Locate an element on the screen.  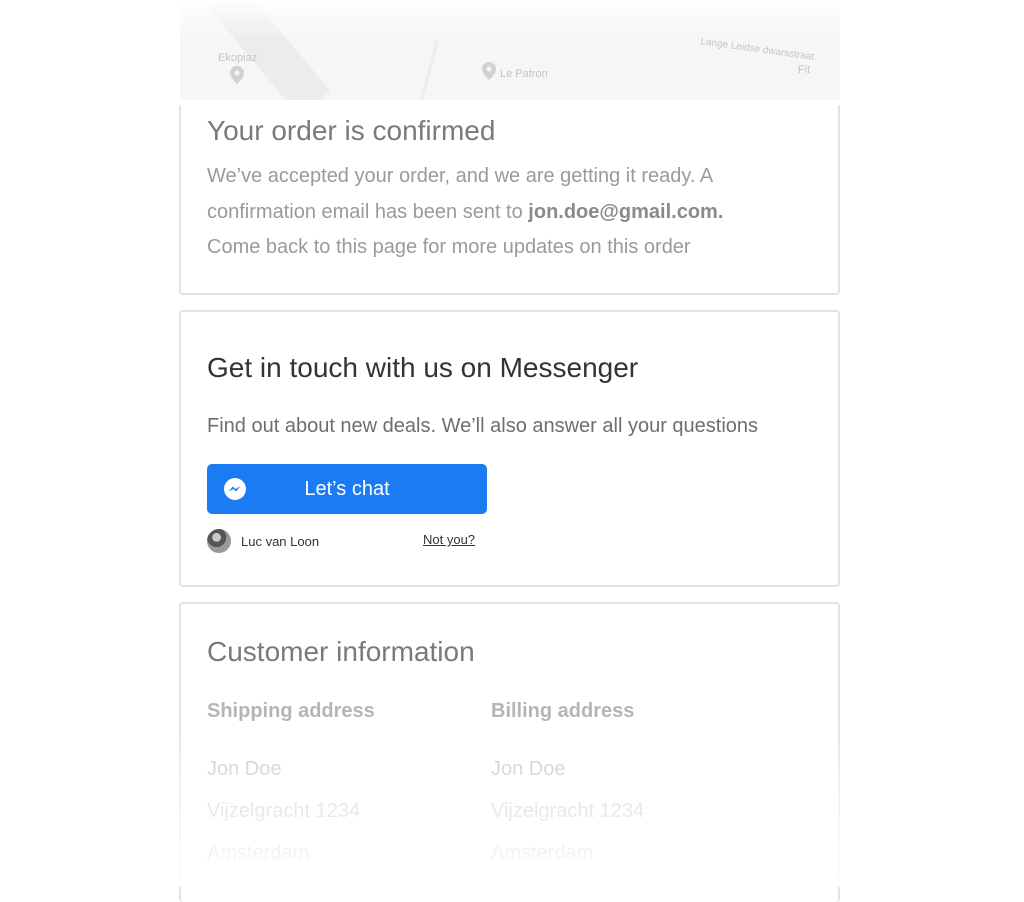
lets-chat-label: Let’s chat is located at coordinates (347, 488).